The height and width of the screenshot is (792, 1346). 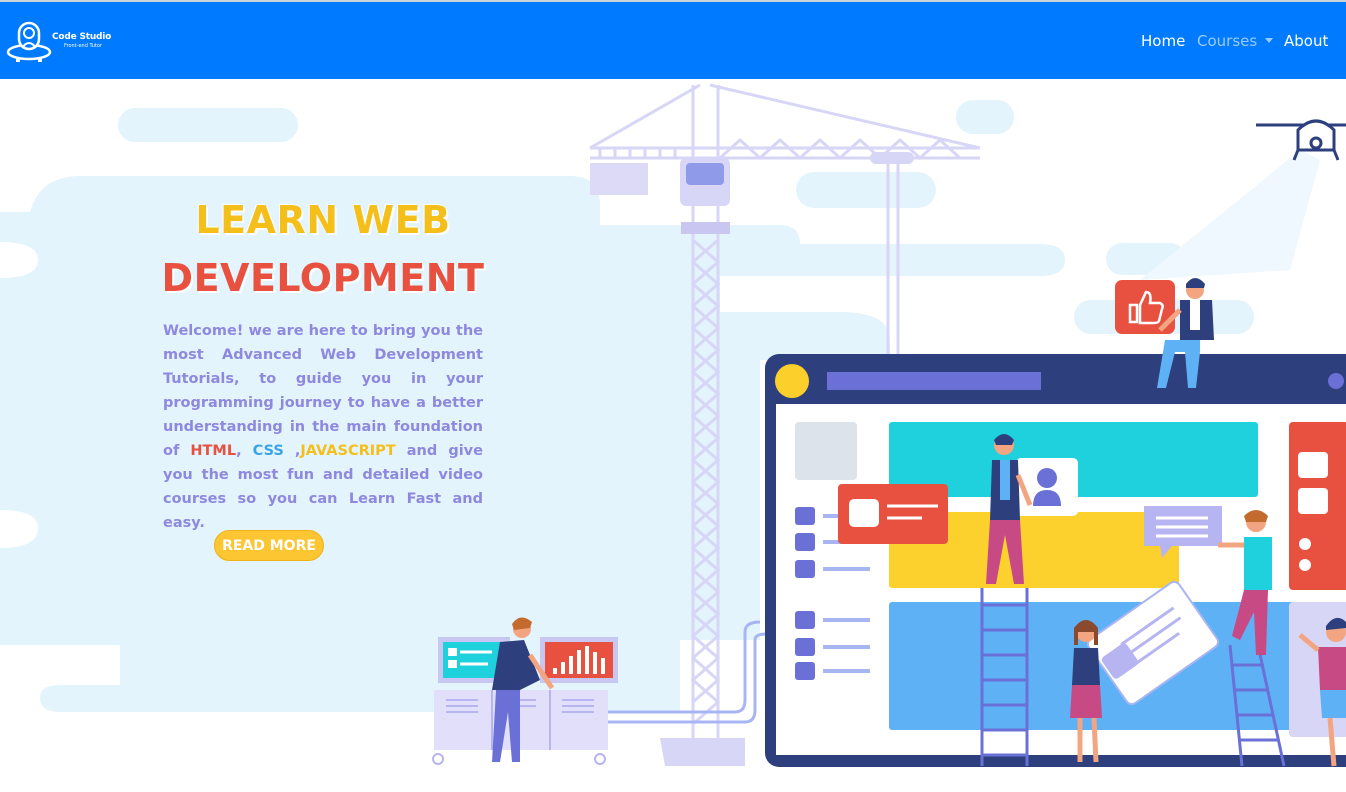 What do you see at coordinates (348, 451) in the screenshot?
I see `keyword-javascript: JAVASCRIPT` at bounding box center [348, 451].